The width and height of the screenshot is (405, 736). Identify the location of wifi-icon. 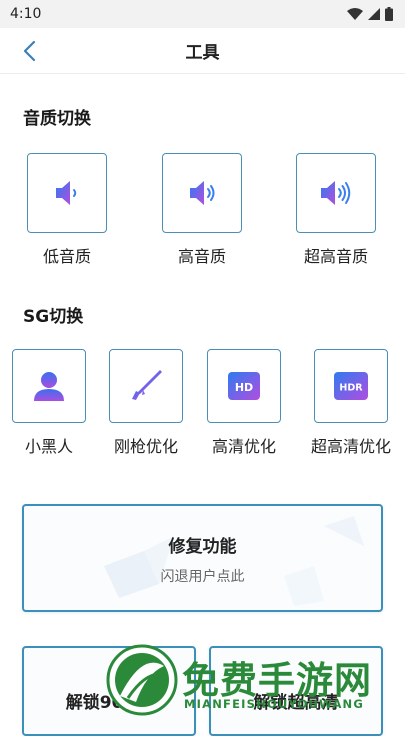
(355, 14).